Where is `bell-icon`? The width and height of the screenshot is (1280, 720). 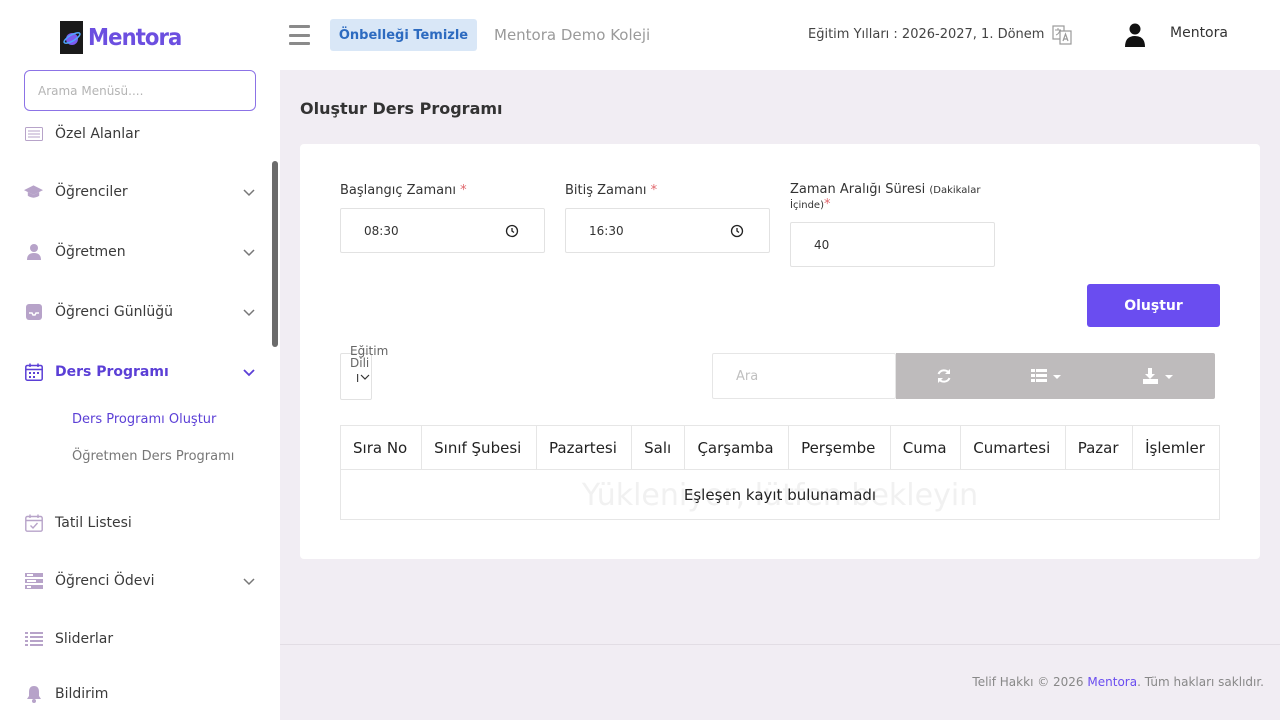
bell-icon is located at coordinates (33, 694).